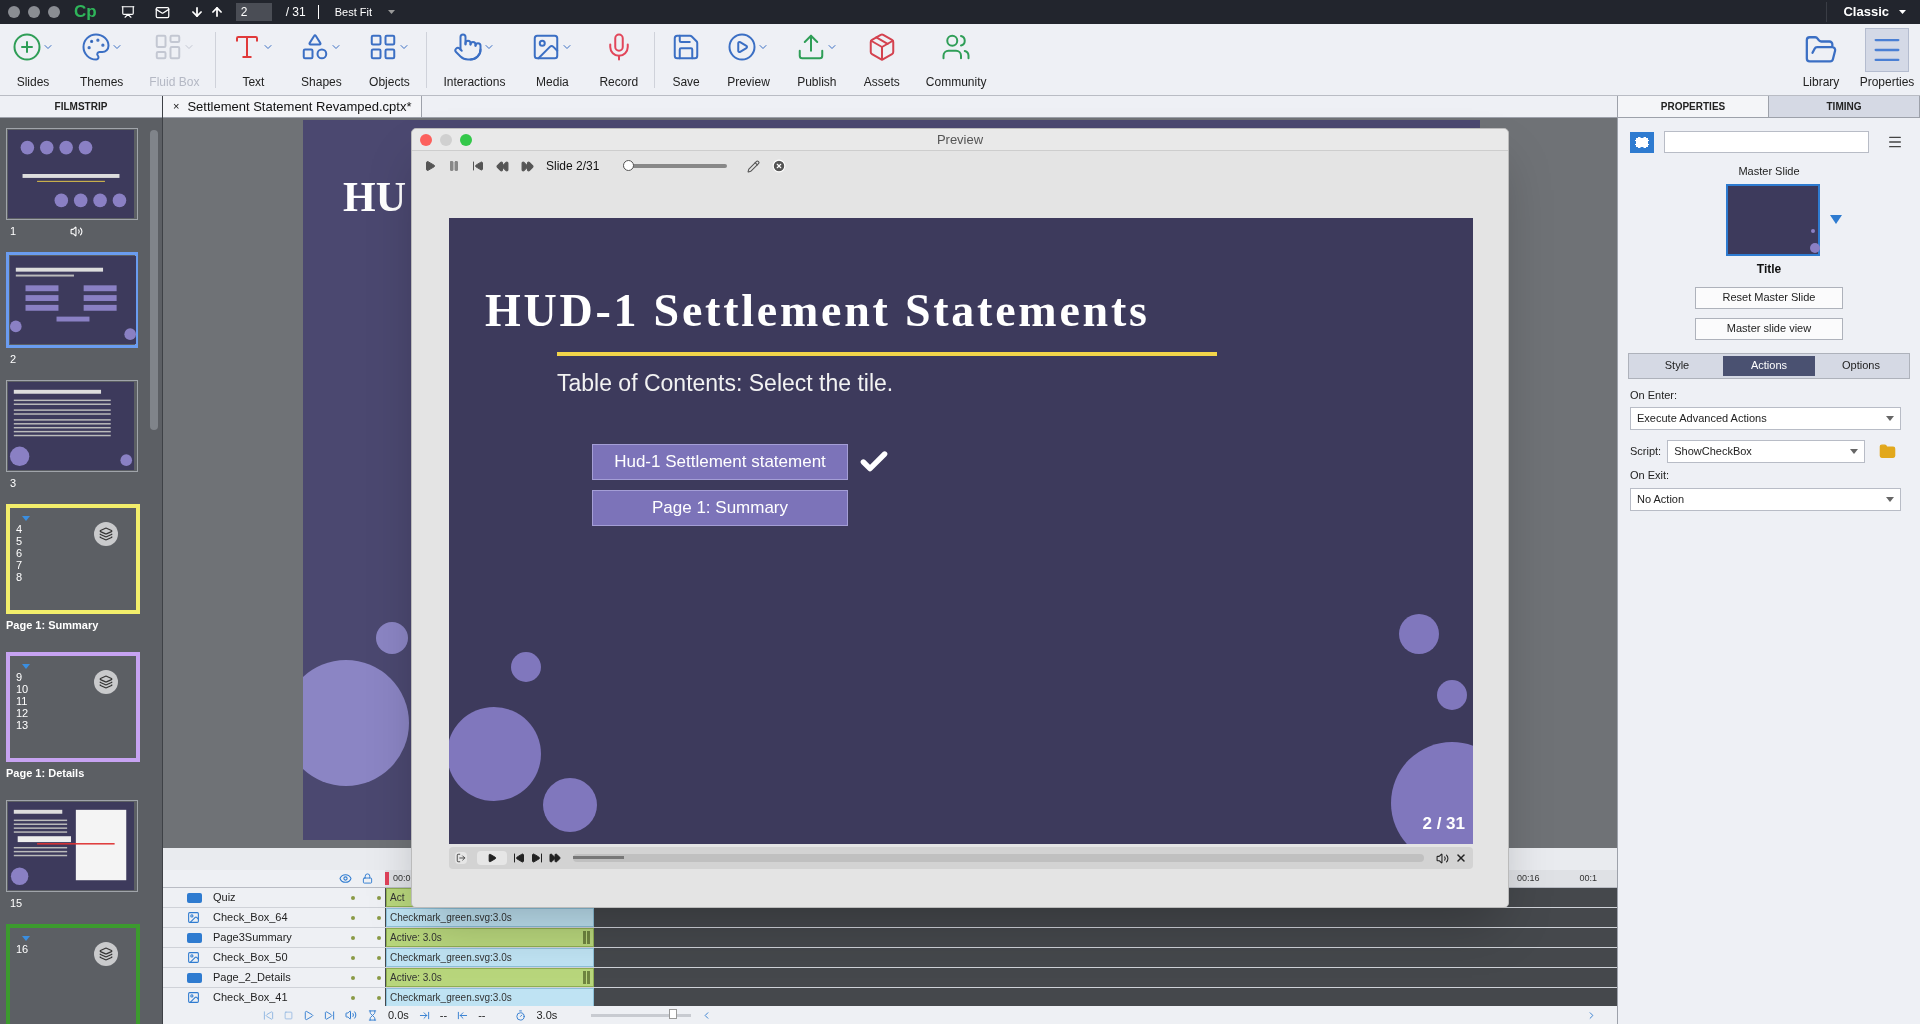 Image resolution: width=1920 pixels, height=1024 pixels. Describe the element at coordinates (20, 565) in the screenshot. I see `slide-number: 7` at that location.